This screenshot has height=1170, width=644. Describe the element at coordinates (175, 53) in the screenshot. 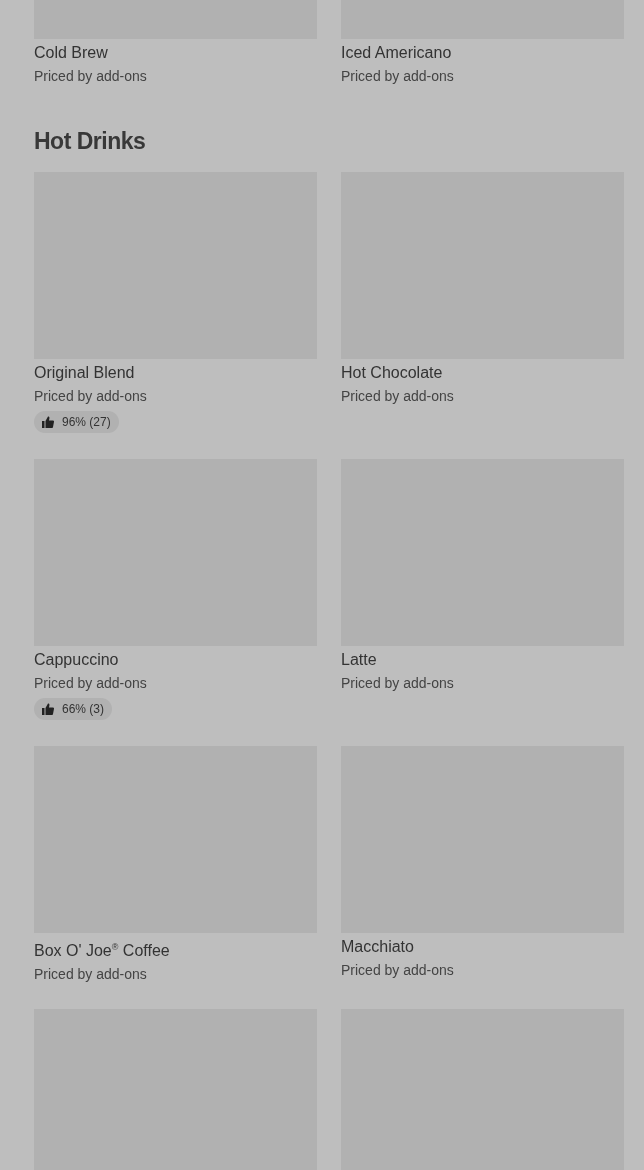

I see `item-name: Cold Brew` at that location.